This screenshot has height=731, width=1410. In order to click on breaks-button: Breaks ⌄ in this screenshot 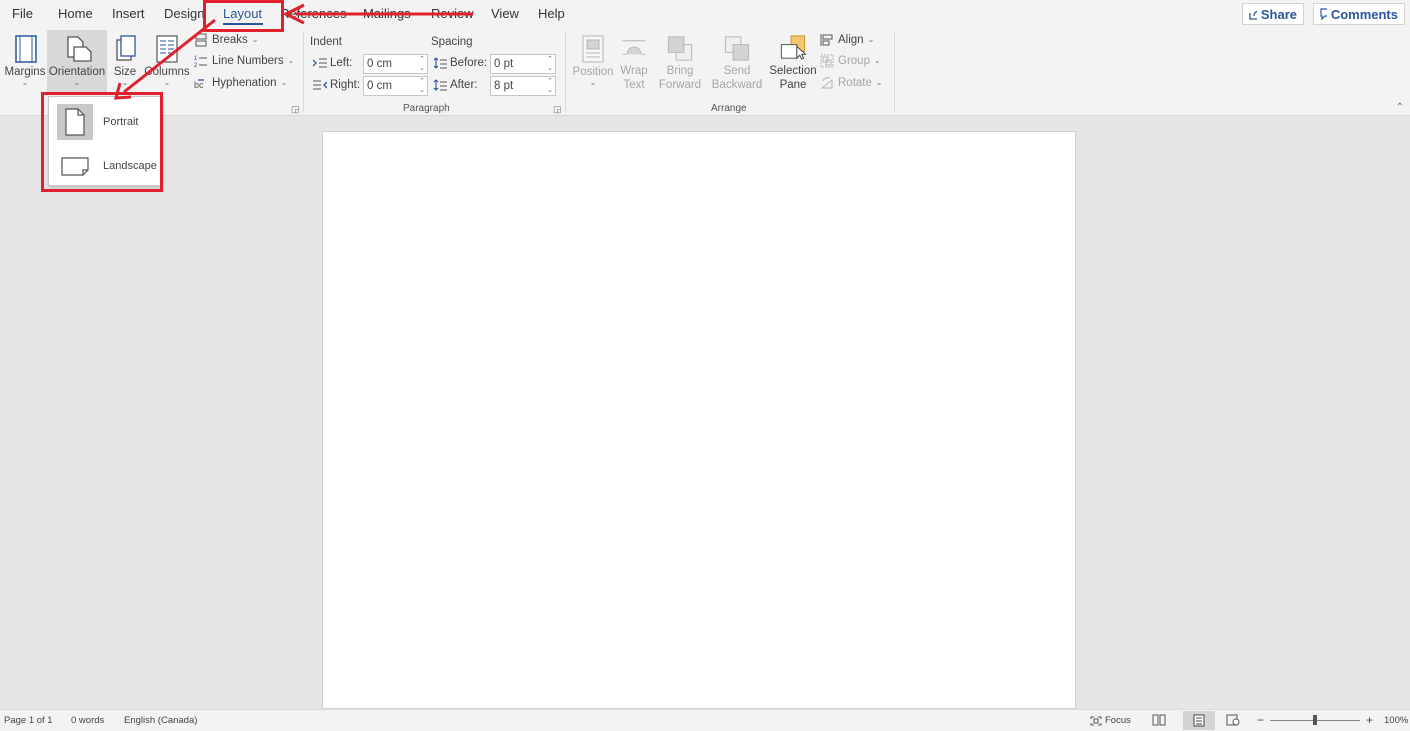, I will do `click(226, 40)`.